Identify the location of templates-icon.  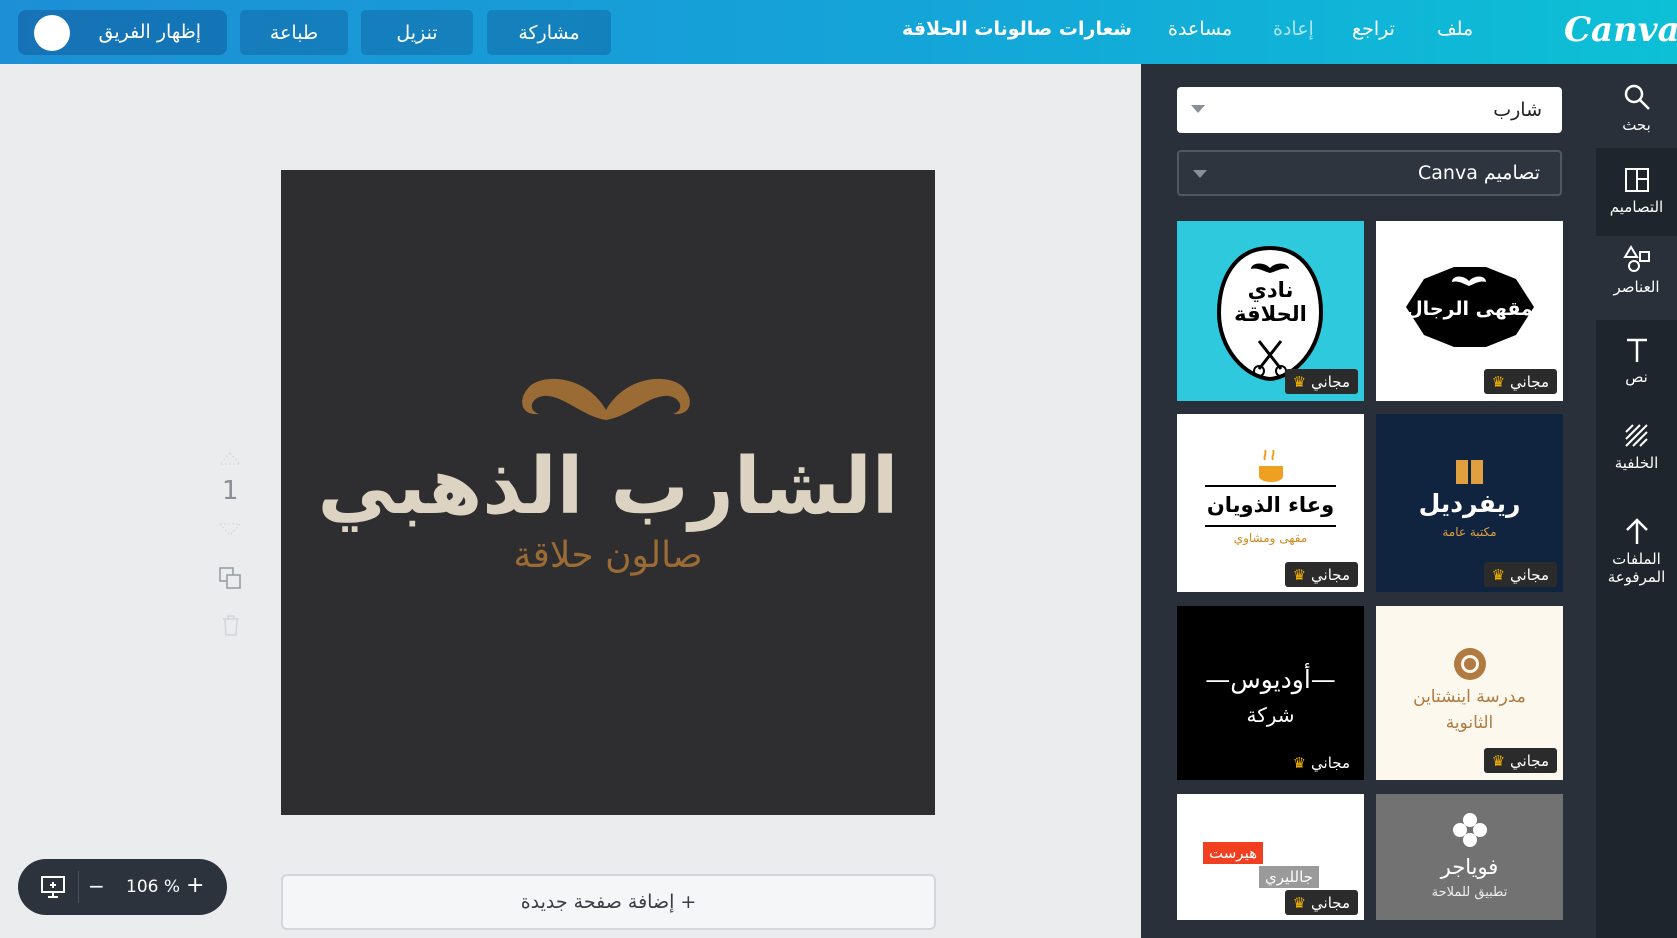
(1636, 180).